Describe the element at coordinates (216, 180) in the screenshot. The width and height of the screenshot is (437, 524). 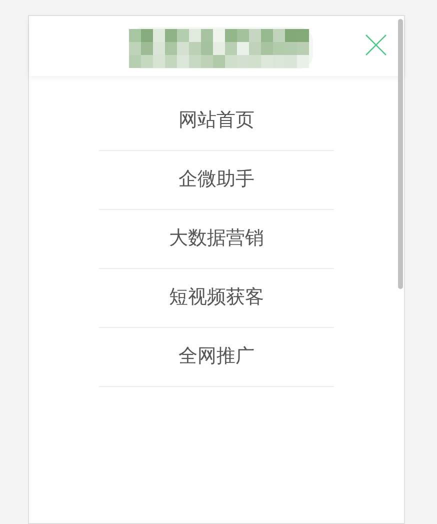
I see `menu-item: 企微助手` at that location.